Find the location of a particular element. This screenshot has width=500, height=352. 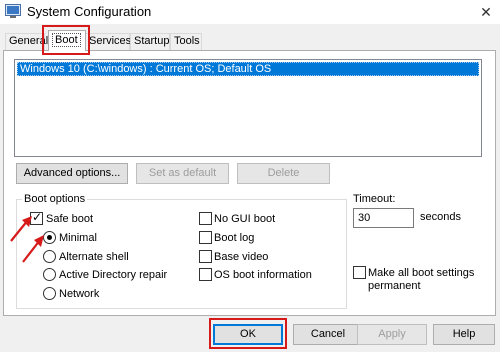

close-icon: ✕ is located at coordinates (486, 12).